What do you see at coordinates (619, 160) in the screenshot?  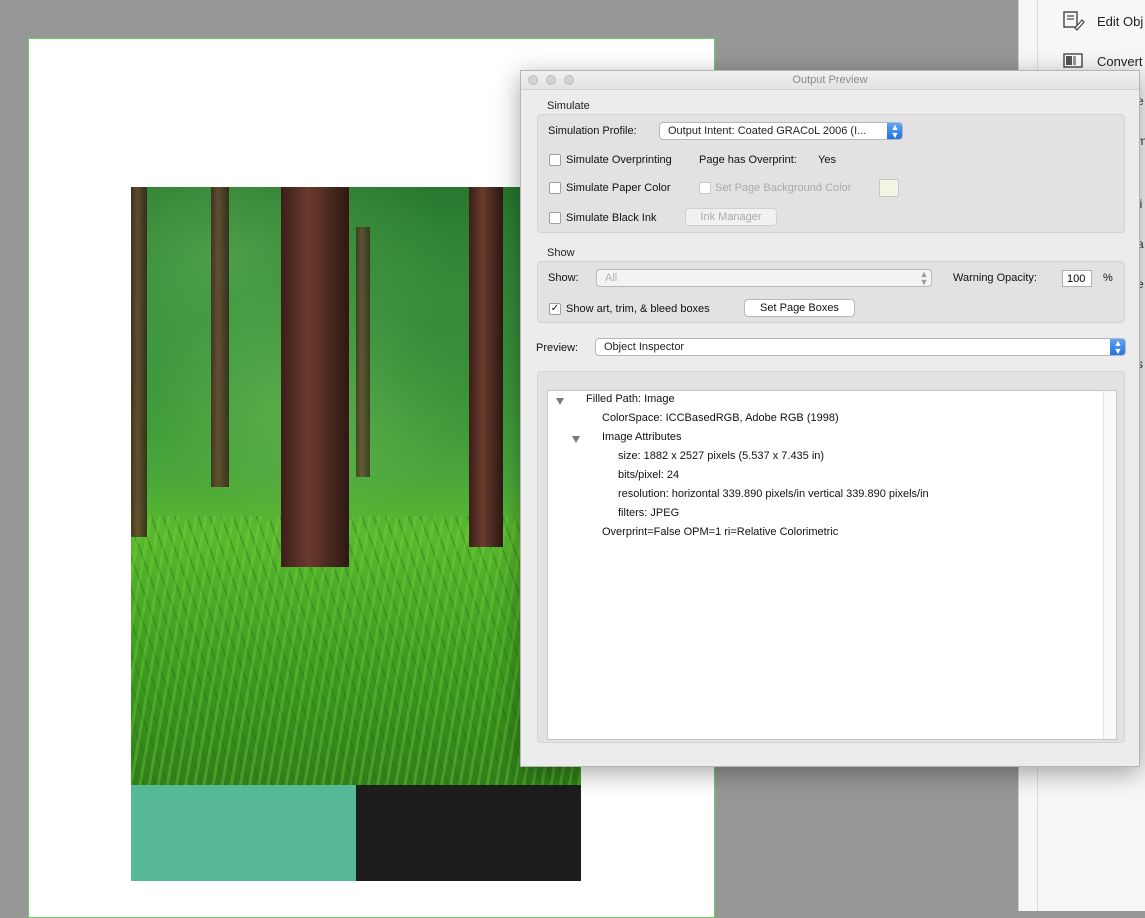 I see `simulate-overprinting-label: Simulate Overprinting` at bounding box center [619, 160].